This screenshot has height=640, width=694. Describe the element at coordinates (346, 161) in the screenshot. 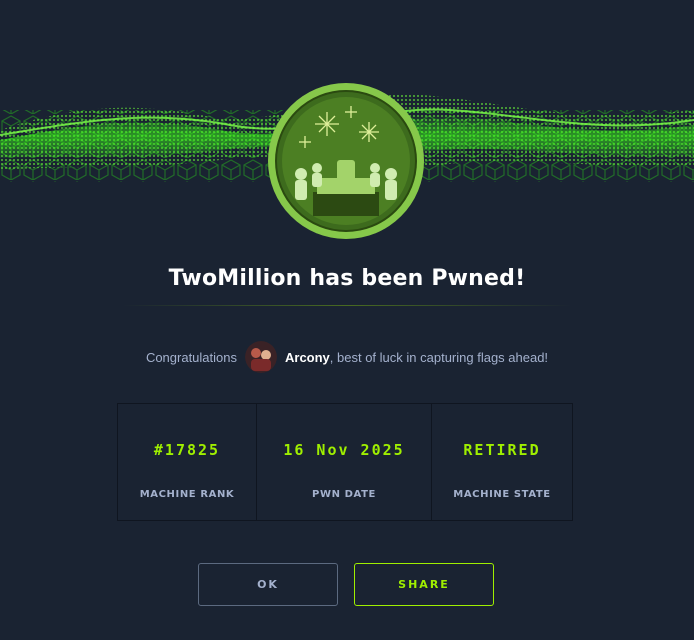

I see `machine-badge-icon` at that location.